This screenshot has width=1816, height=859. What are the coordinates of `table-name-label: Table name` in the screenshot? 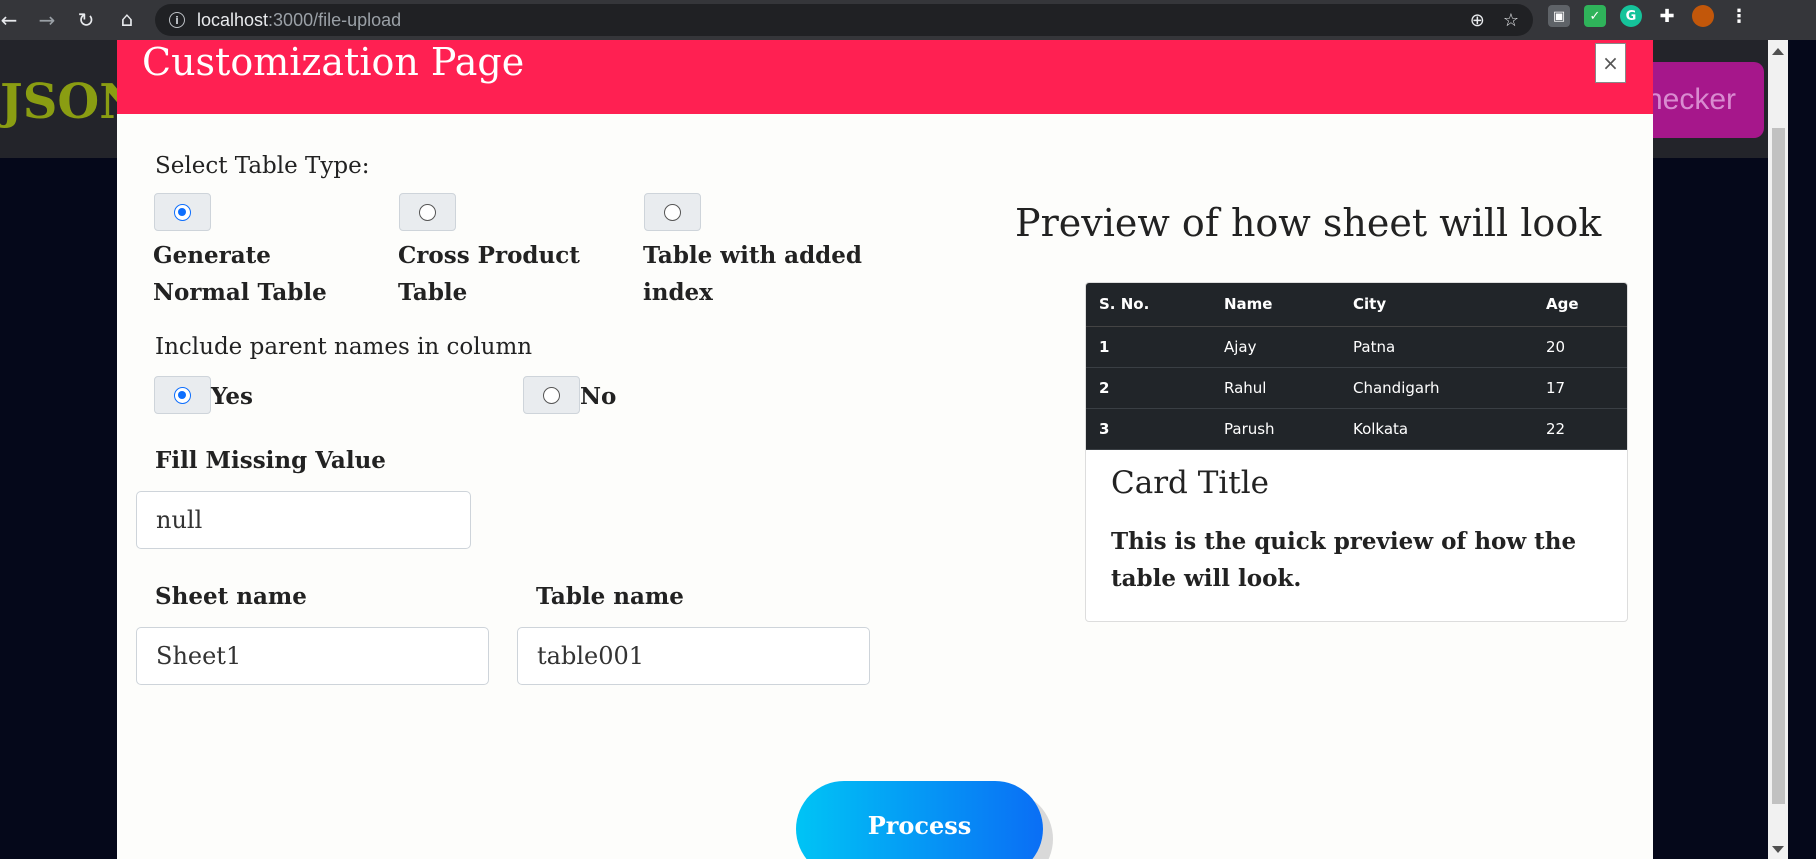 It's located at (610, 596).